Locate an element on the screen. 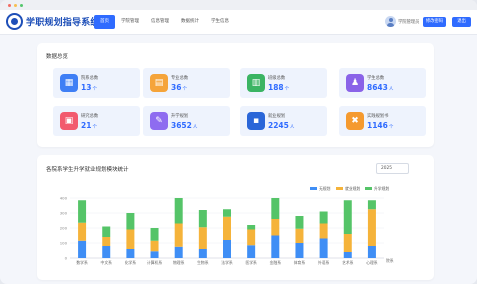  legend-item-further-study: 升学规划 is located at coordinates (377, 188).